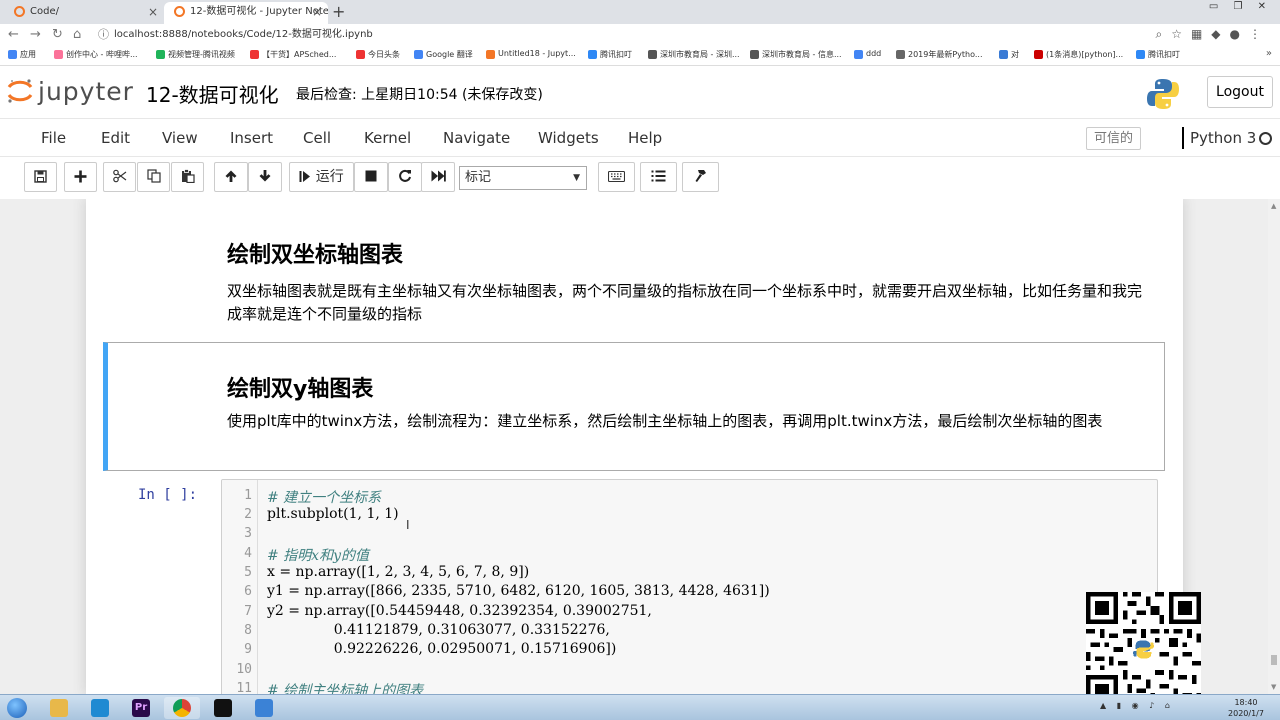 The height and width of the screenshot is (720, 1280). What do you see at coordinates (1212, 34) in the screenshot?
I see `browser-action-icons: ⌕☆▦◆●⋮` at bounding box center [1212, 34].